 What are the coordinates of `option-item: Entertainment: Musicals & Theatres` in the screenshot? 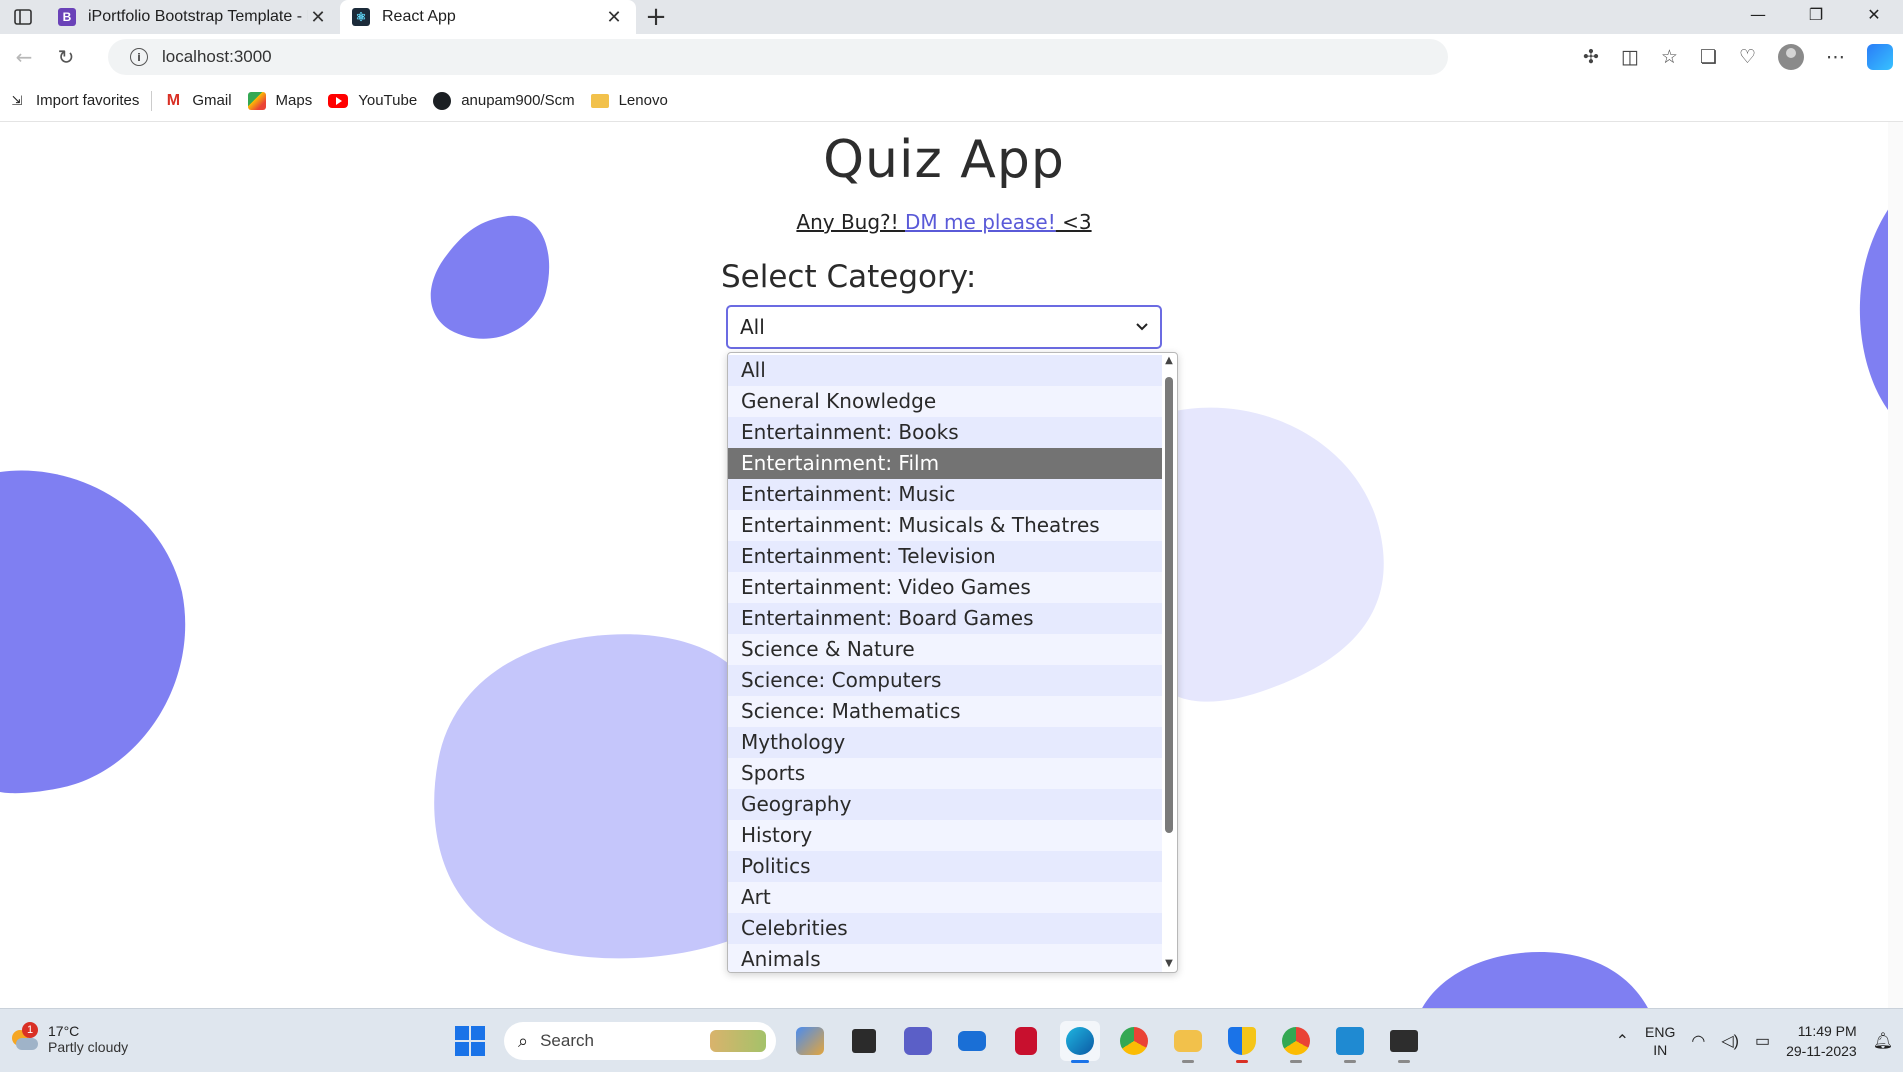 It's located at (945, 525).